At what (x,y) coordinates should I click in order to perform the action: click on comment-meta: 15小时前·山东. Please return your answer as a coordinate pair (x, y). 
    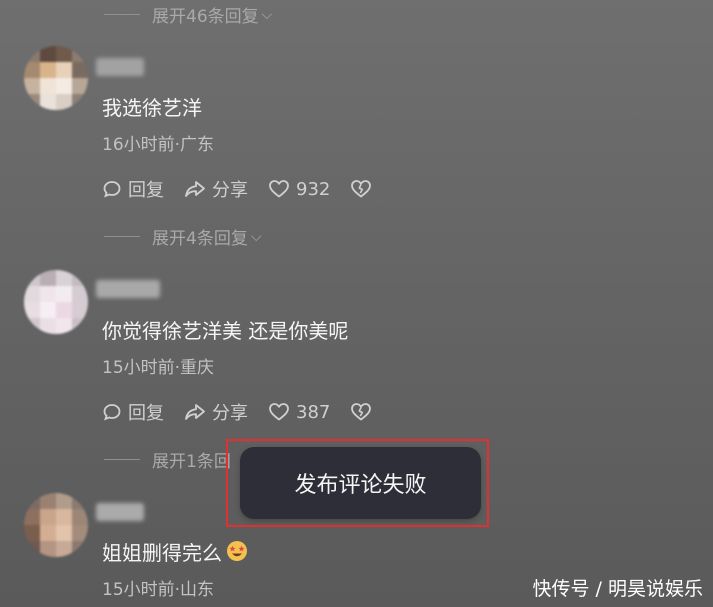
    Looking at the image, I should click on (158, 590).